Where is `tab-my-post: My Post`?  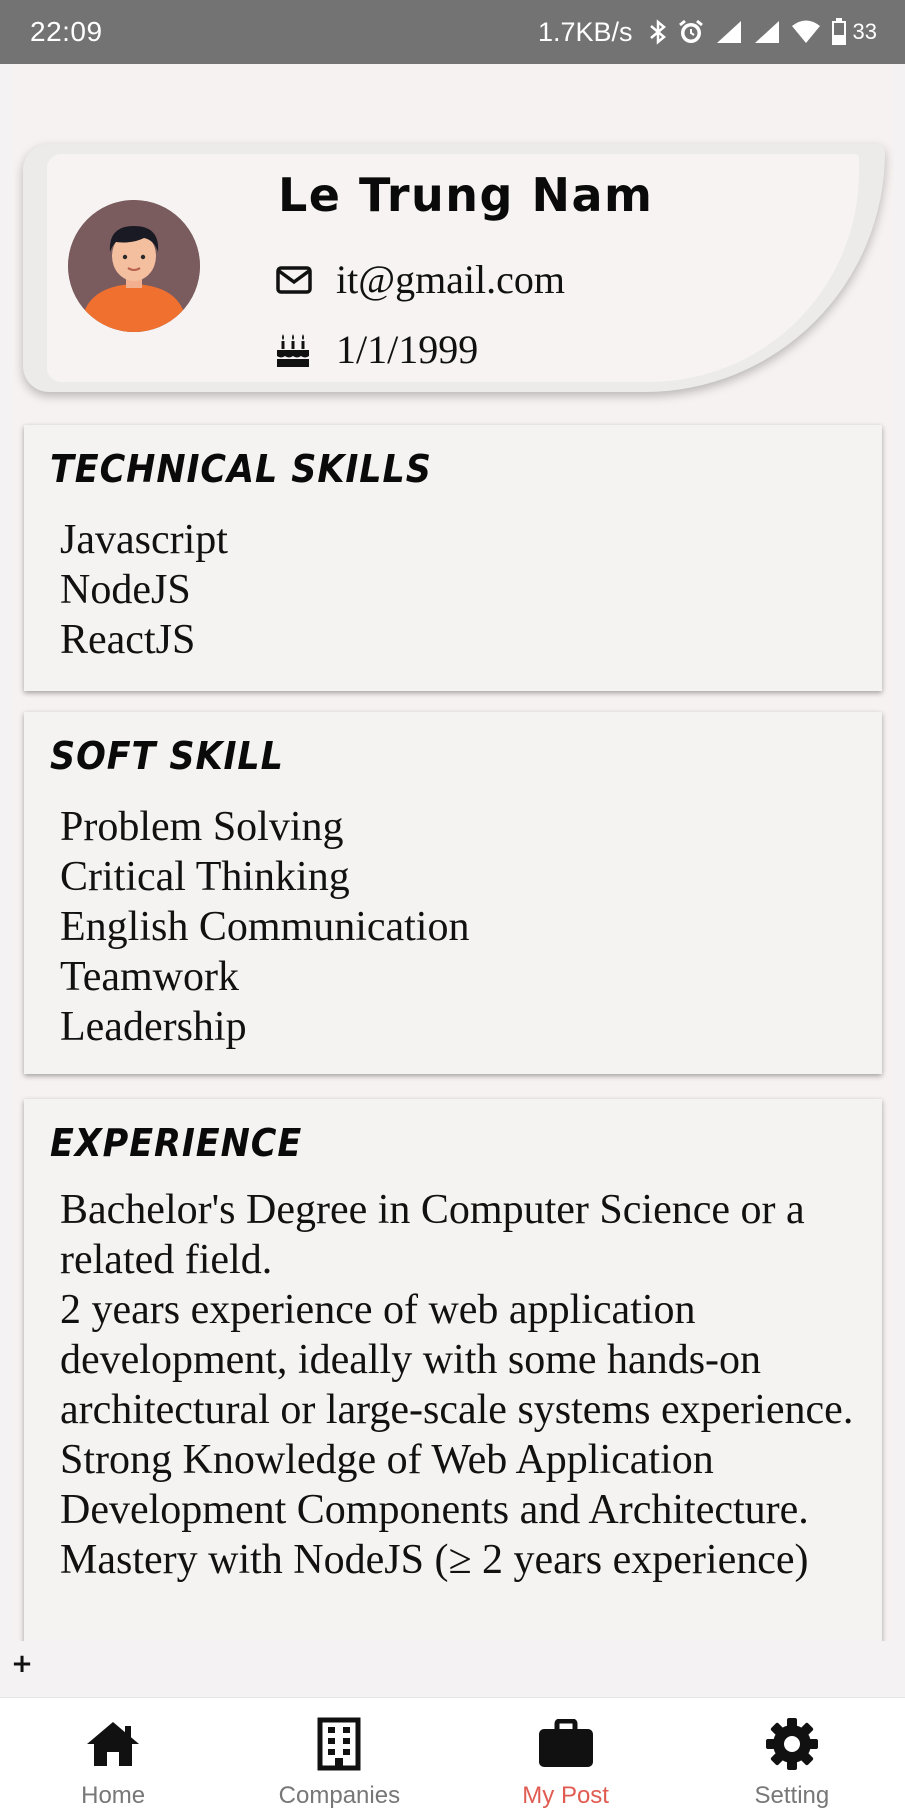
tab-my-post: My Post is located at coordinates (566, 1754).